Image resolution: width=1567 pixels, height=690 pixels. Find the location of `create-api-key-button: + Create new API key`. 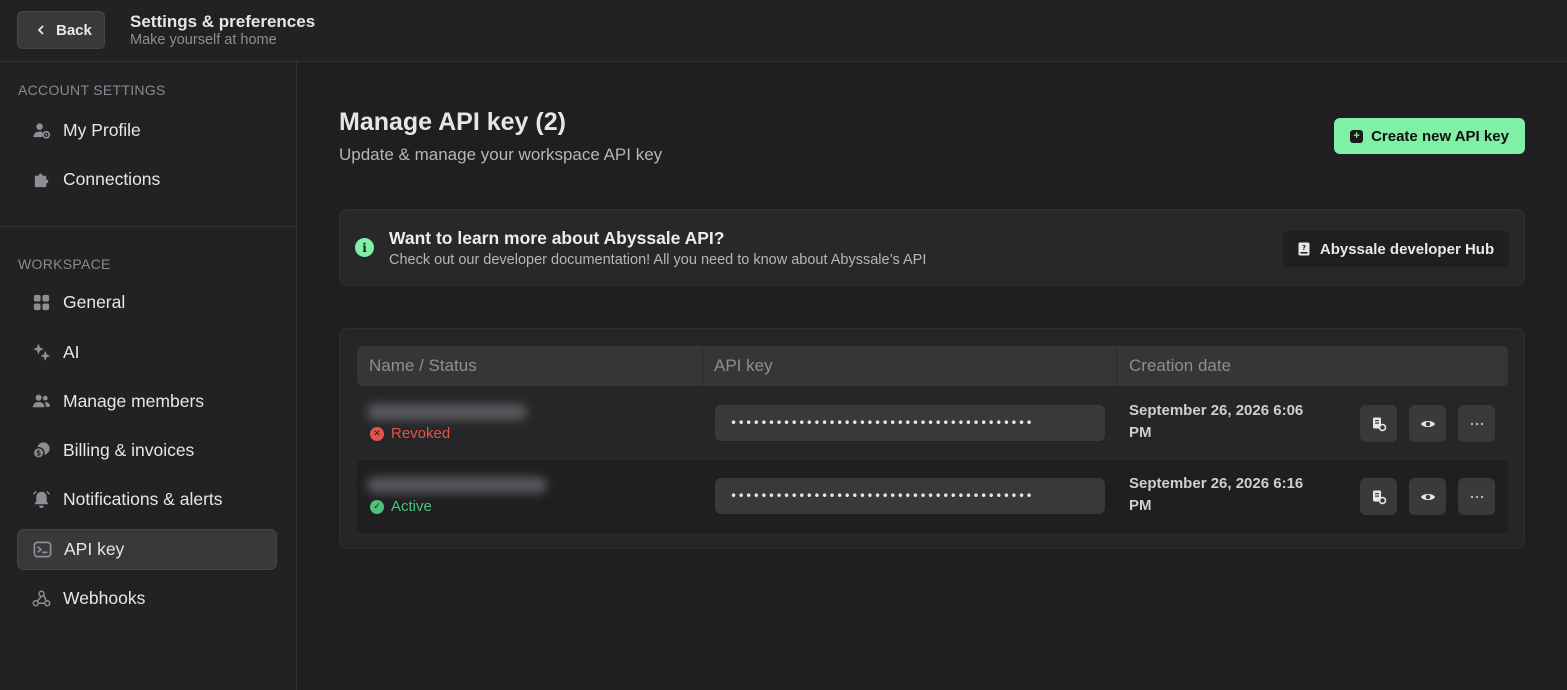

create-api-key-button: + Create new API key is located at coordinates (1429, 136).